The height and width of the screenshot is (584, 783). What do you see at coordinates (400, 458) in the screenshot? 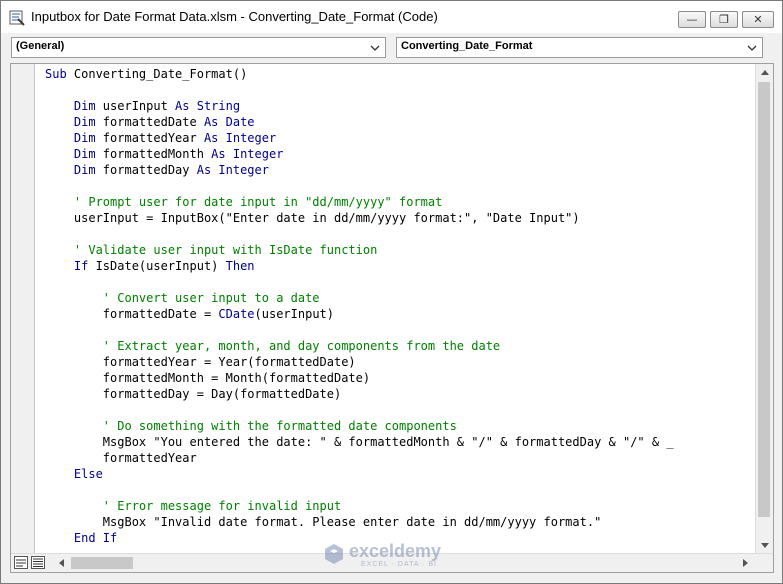
I see `code-line: formattedYear` at bounding box center [400, 458].